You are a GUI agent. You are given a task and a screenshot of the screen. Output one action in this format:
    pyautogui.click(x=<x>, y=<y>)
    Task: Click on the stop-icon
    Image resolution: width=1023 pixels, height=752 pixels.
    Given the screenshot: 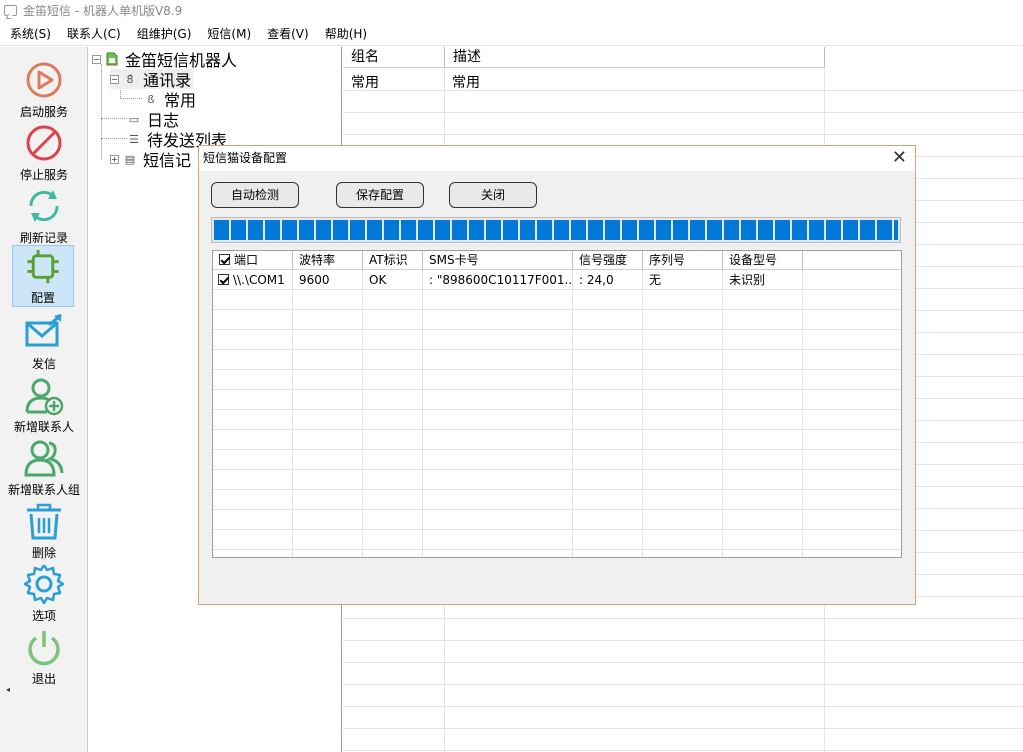 What is the action you would take?
    pyautogui.click(x=44, y=143)
    